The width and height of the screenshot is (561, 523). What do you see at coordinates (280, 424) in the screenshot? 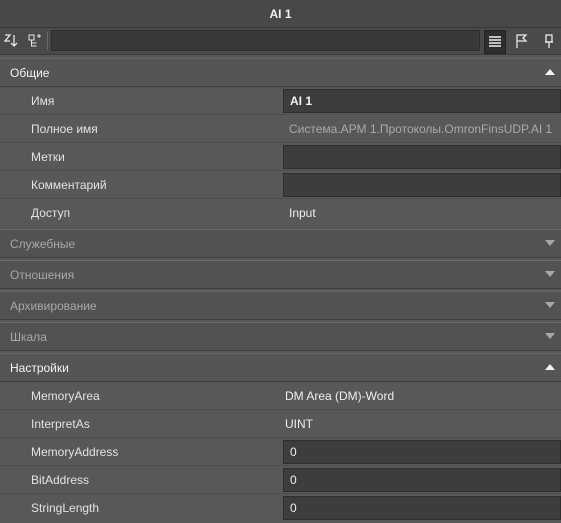
I see `property-row-interpret-as: InterpretAs UINT` at bounding box center [280, 424].